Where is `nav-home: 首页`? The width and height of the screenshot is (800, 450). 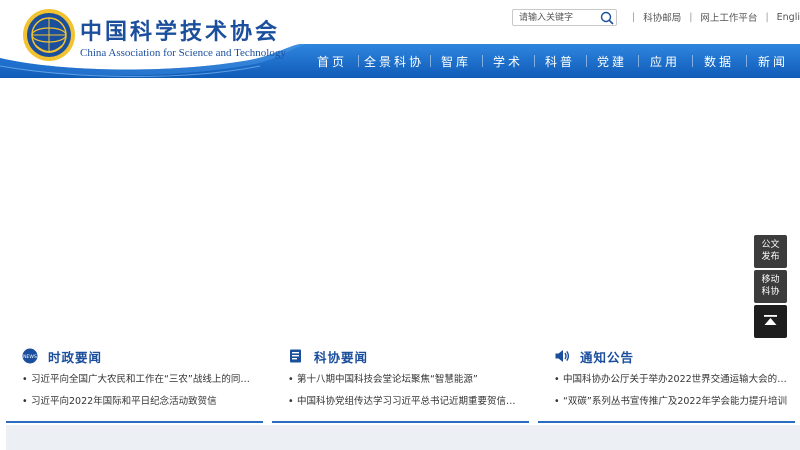
nav-home: 首页 is located at coordinates (332, 61).